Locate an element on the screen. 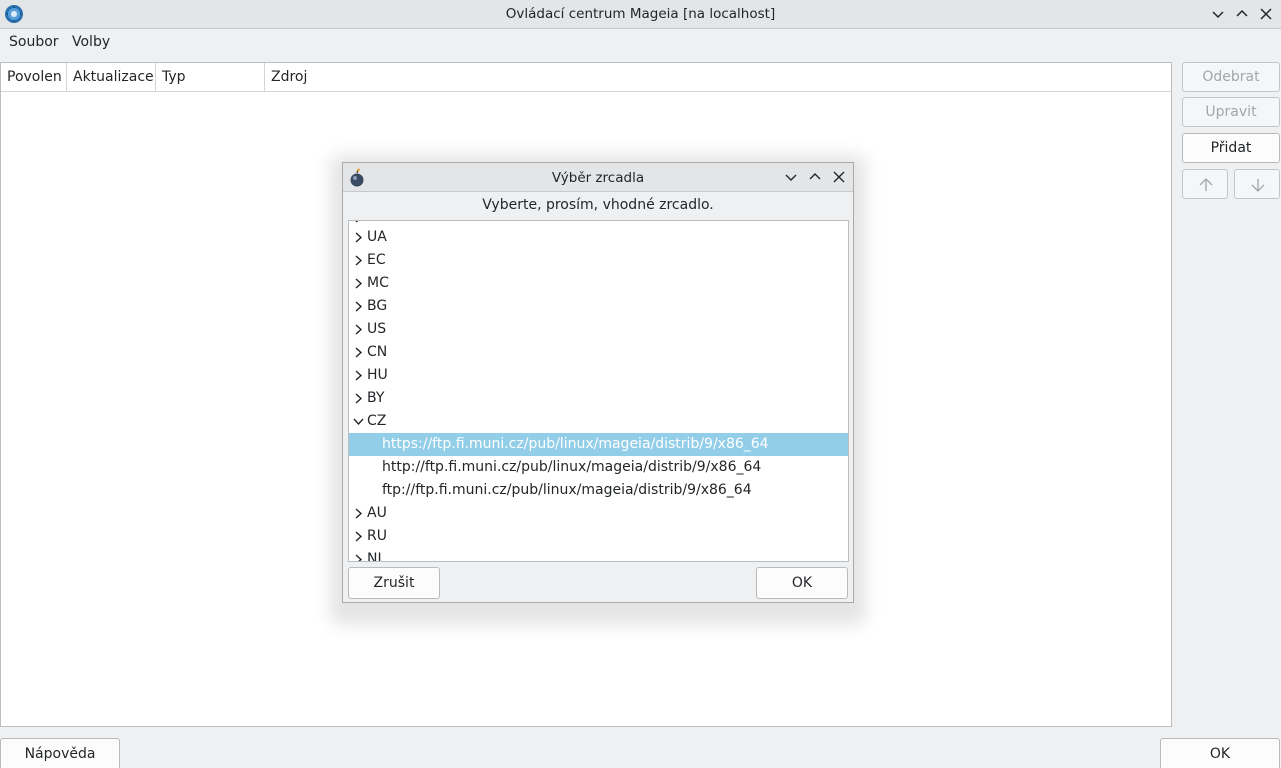 This screenshot has height=768, width=1281. menu-volby: Volby is located at coordinates (91, 42).